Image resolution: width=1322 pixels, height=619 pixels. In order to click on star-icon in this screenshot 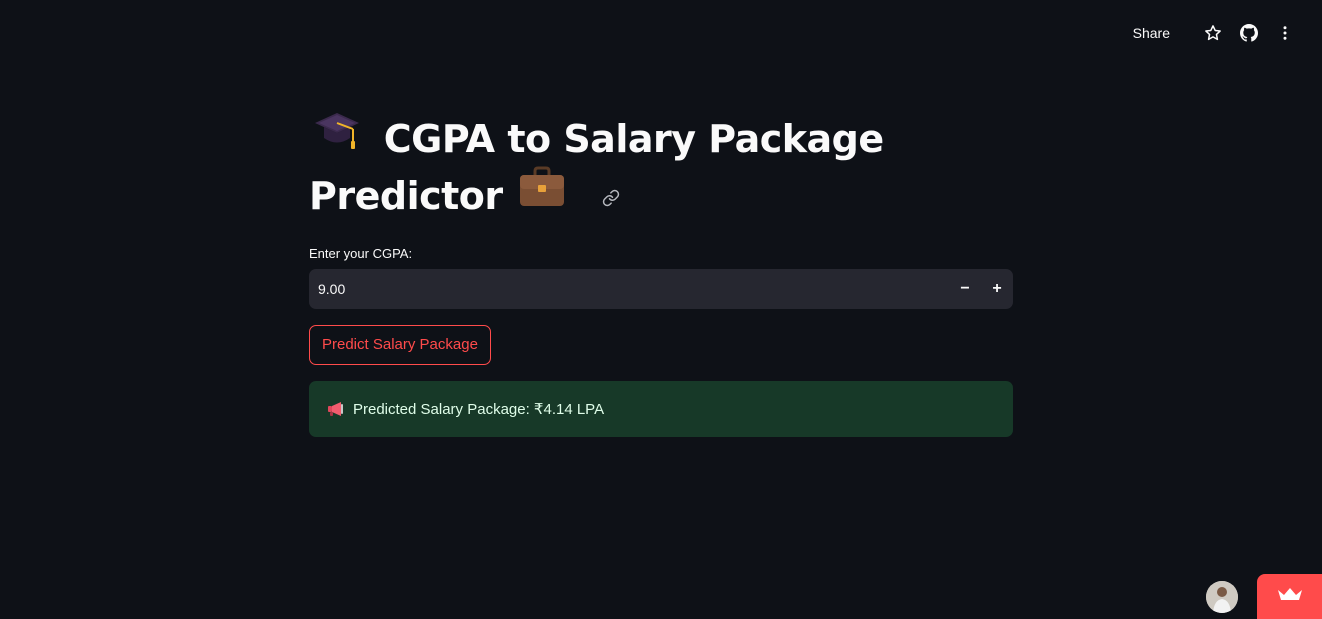, I will do `click(1213, 33)`.